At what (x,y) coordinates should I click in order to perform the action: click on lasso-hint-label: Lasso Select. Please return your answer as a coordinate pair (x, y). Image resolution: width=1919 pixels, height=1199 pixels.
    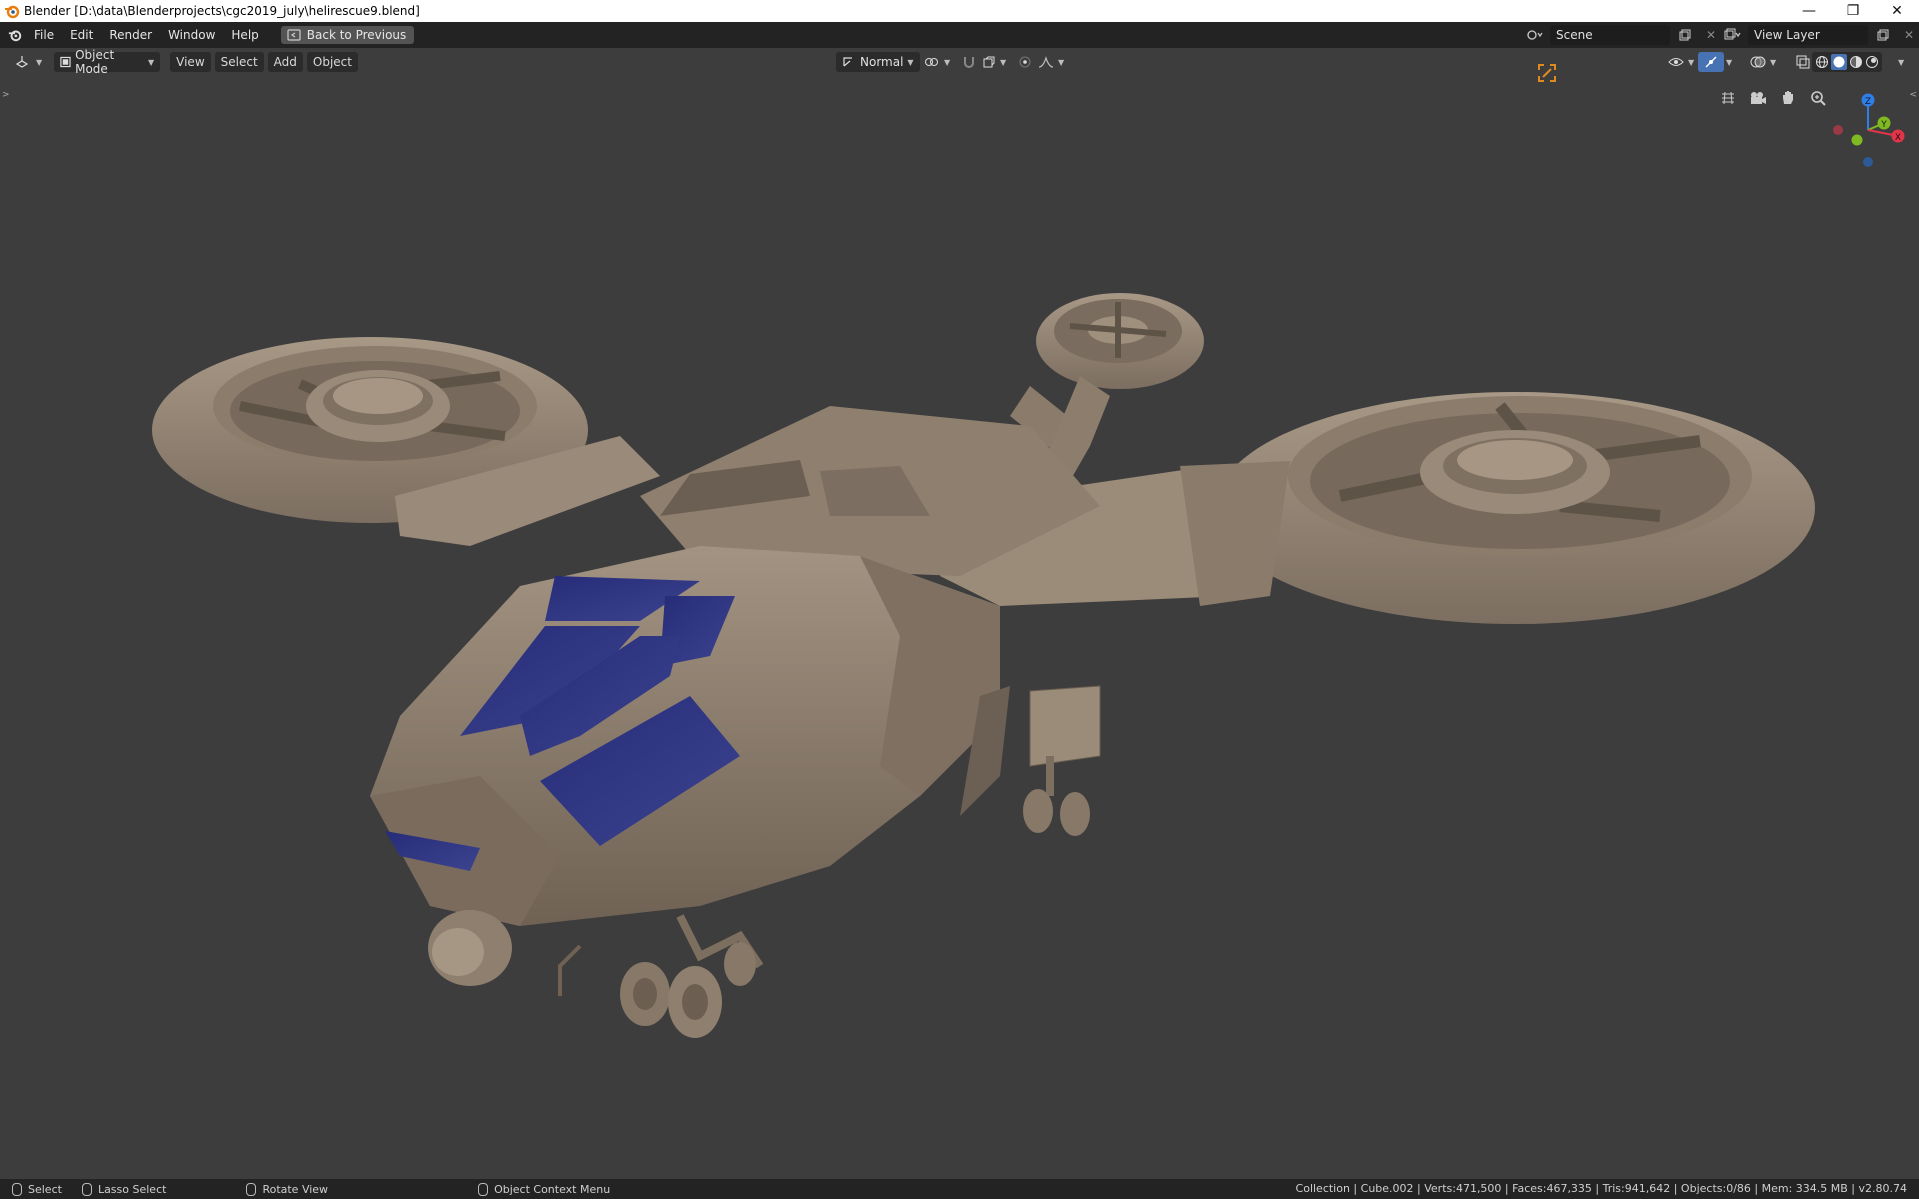
    Looking at the image, I should click on (132, 1189).